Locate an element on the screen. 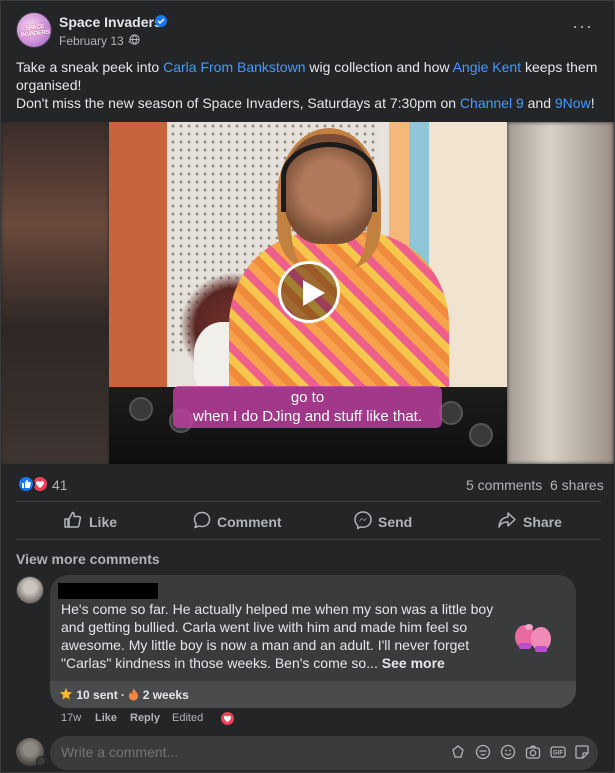  shares-count-link: 6 shares is located at coordinates (577, 485).